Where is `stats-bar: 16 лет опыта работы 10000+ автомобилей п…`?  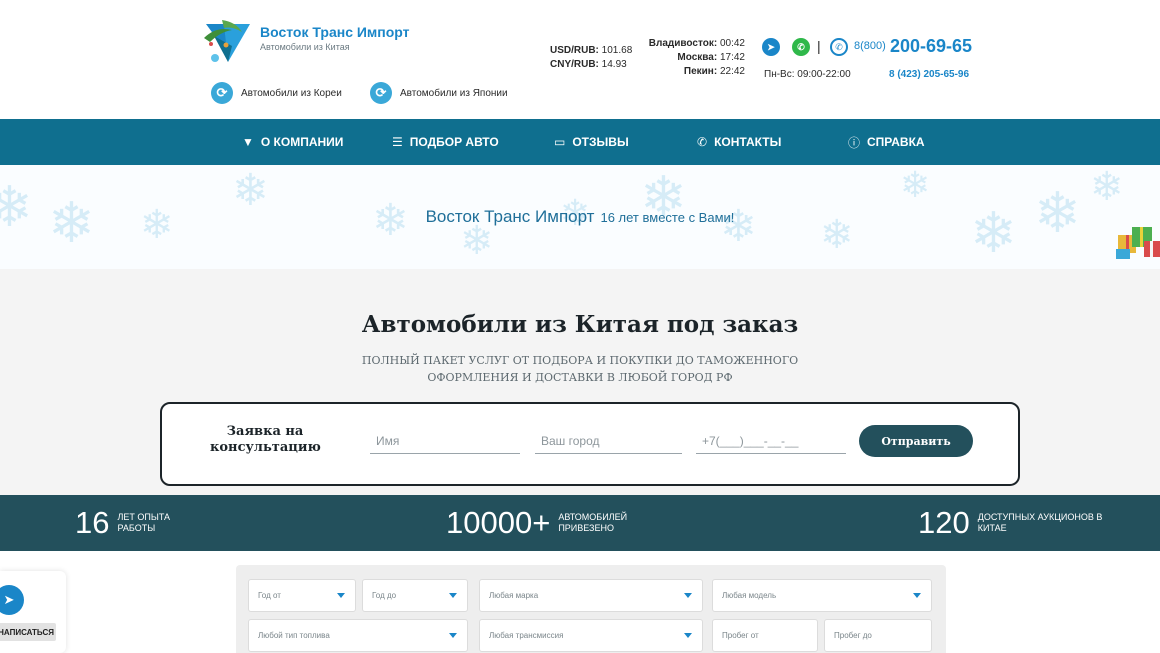 stats-bar: 16 лет опыта работы 10000+ автомобилей п… is located at coordinates (580, 523).